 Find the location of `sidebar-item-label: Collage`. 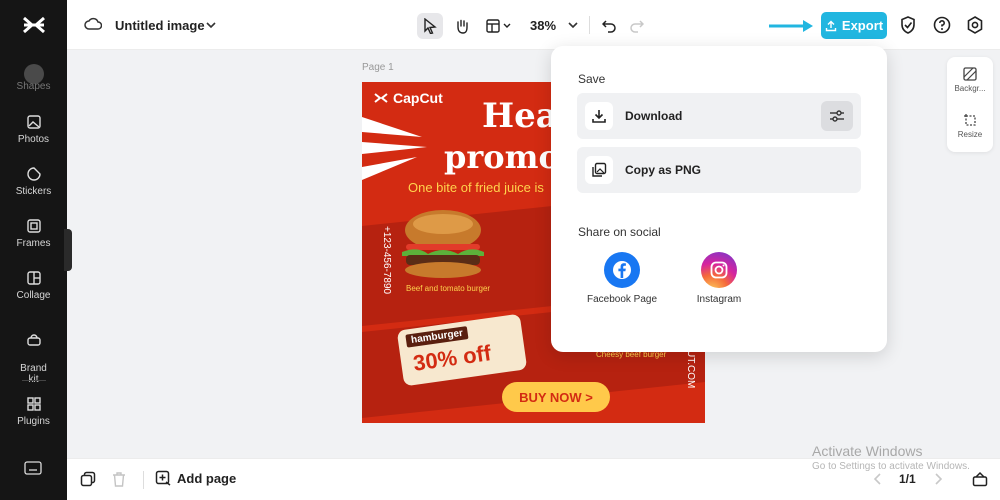

sidebar-item-label: Collage is located at coordinates (33, 295).